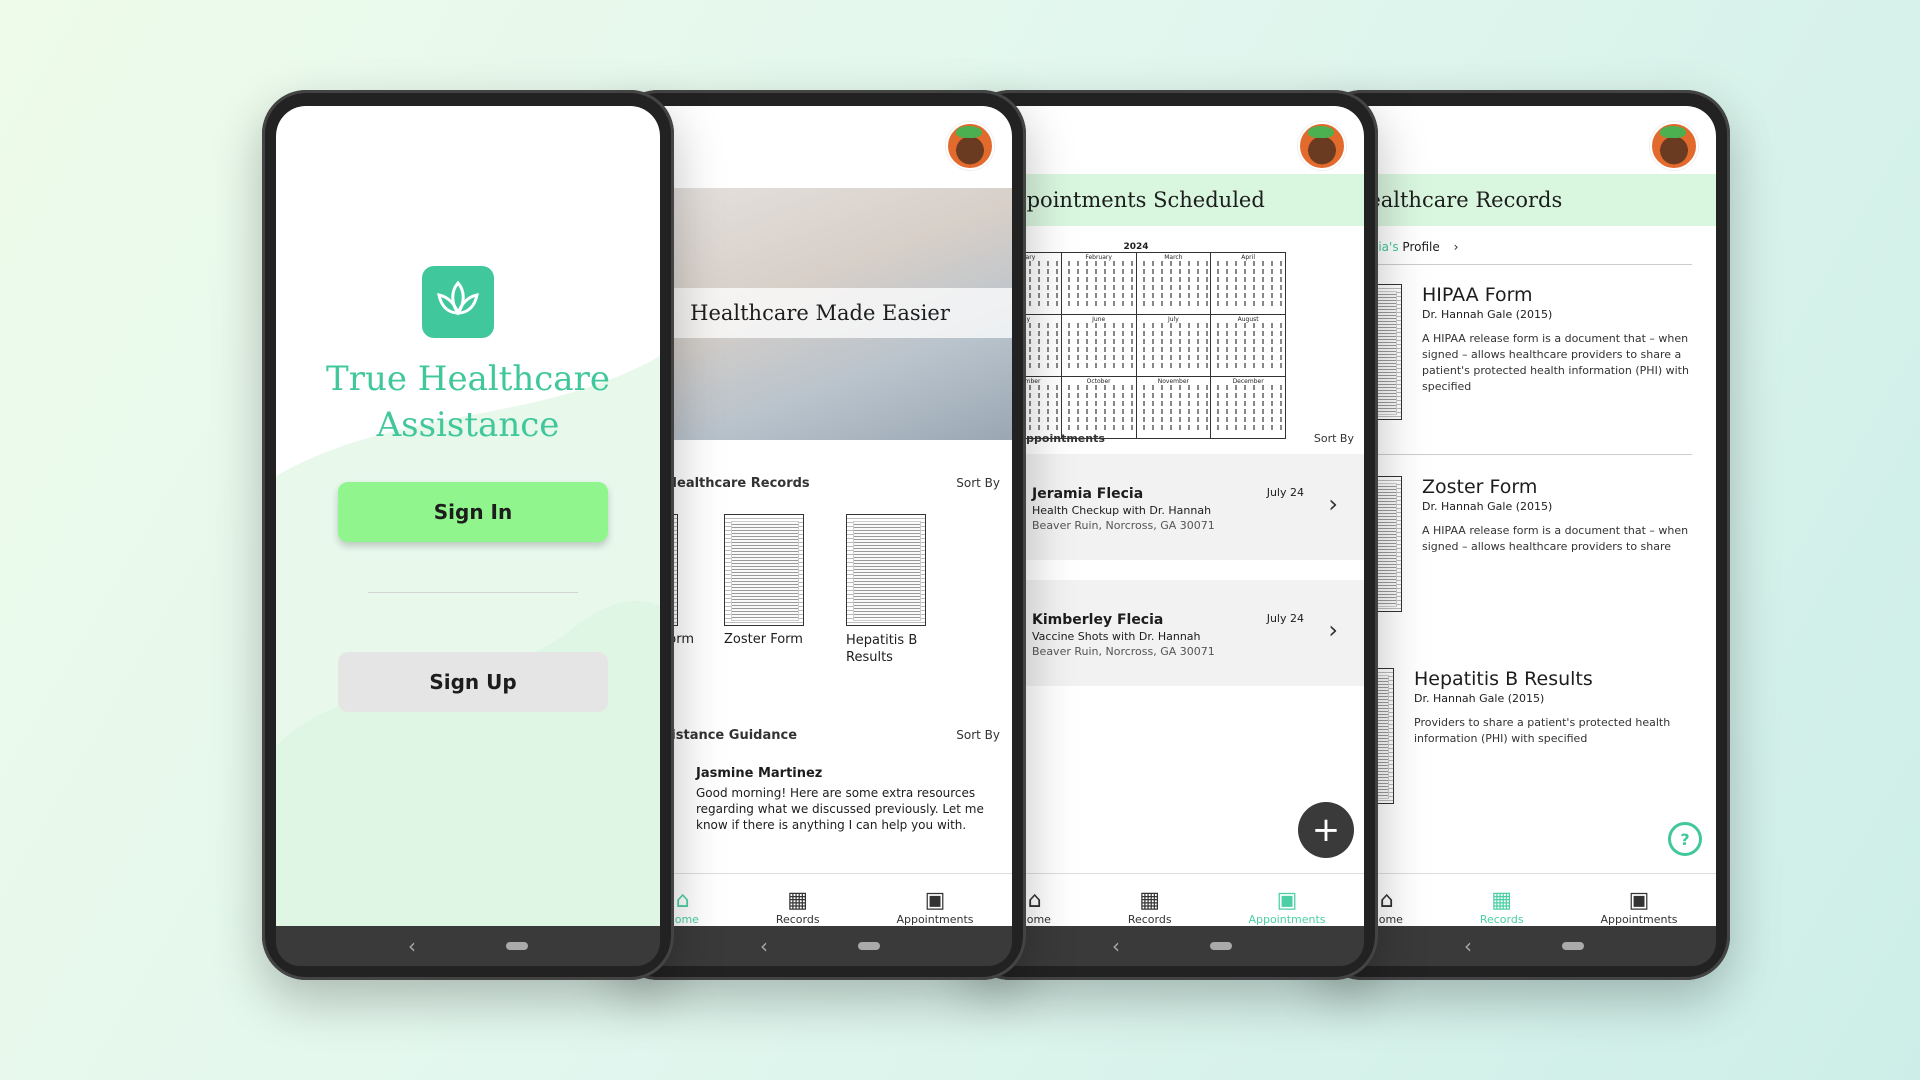 The image size is (1920, 1080). I want to click on calendar-month-label: February, so click(1098, 257).